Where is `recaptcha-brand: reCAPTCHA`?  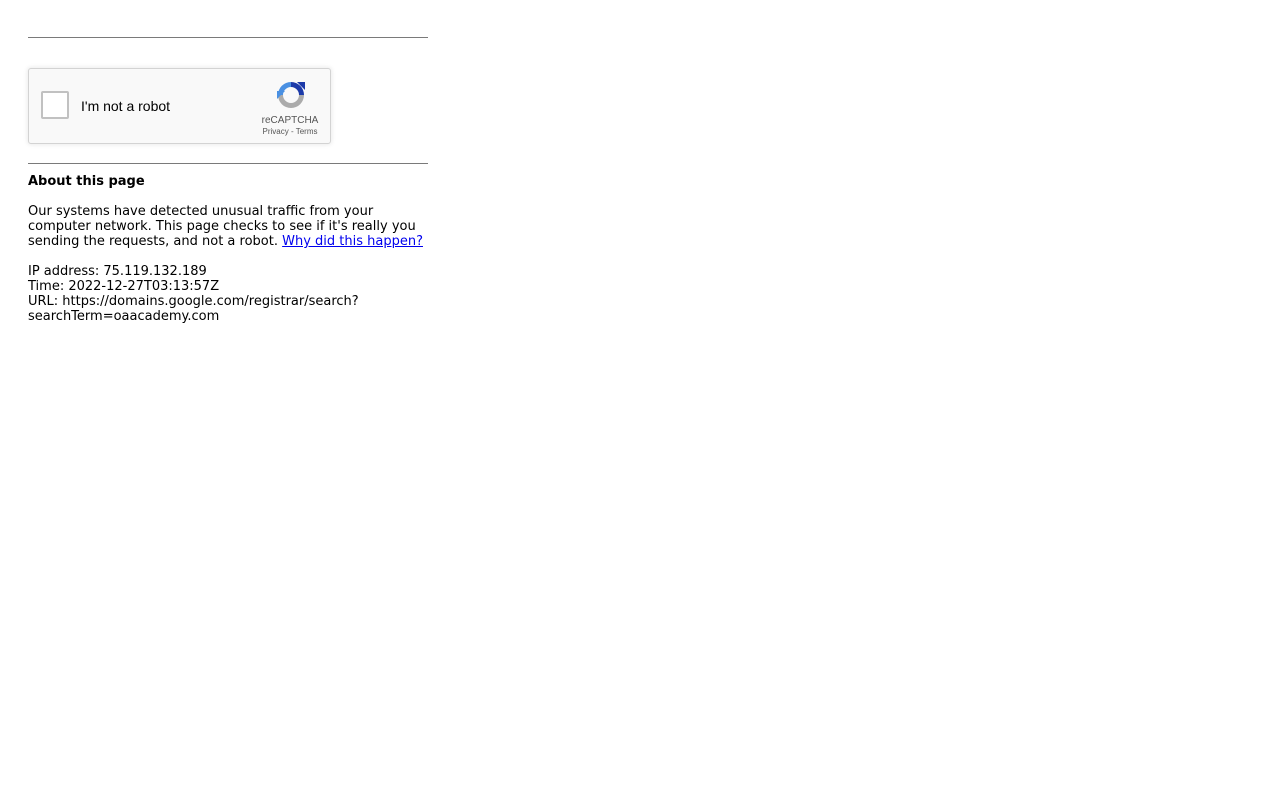 recaptcha-brand: reCAPTCHA is located at coordinates (290, 120).